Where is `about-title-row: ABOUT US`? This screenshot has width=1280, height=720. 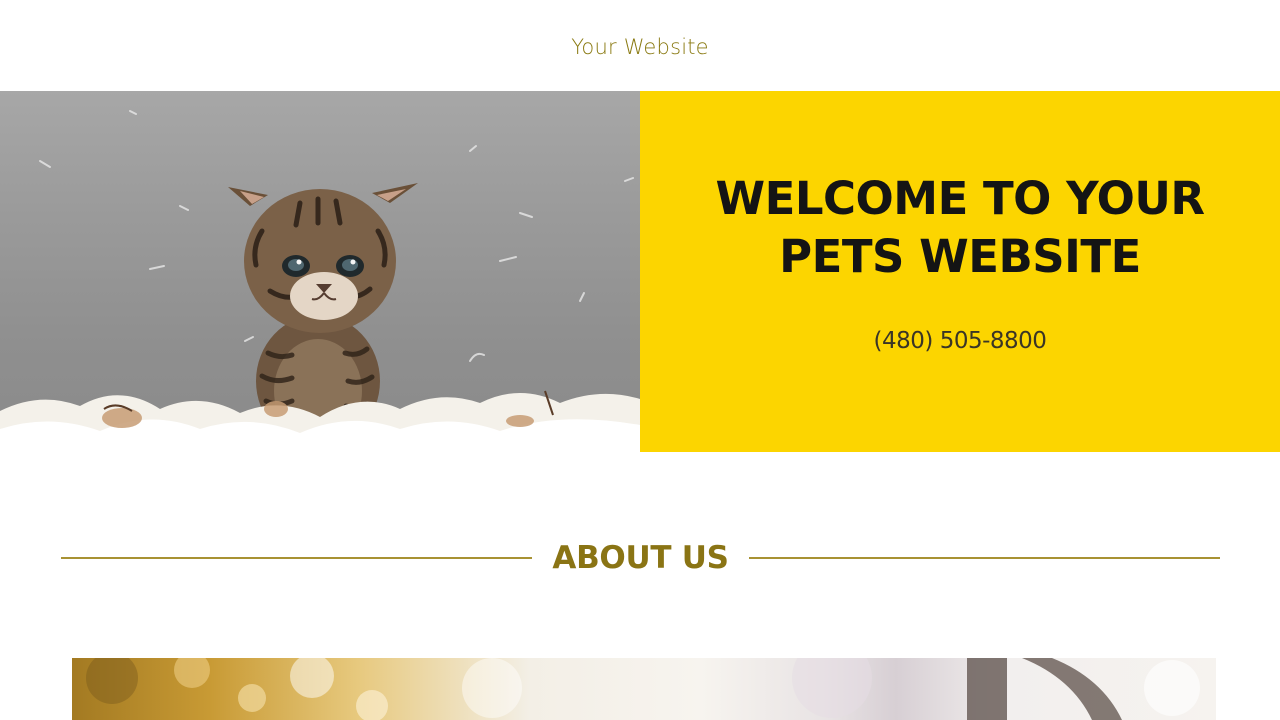
about-title-row: ABOUT US is located at coordinates (640, 558).